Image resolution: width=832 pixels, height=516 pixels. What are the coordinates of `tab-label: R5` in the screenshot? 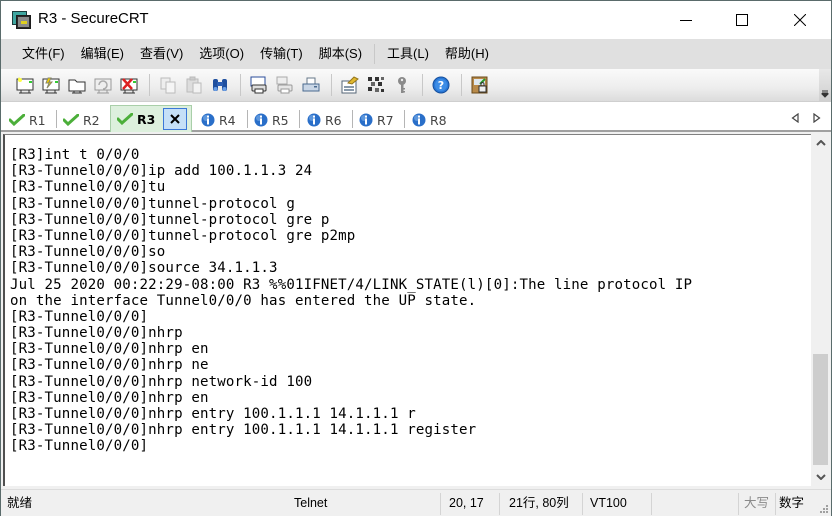 It's located at (280, 120).